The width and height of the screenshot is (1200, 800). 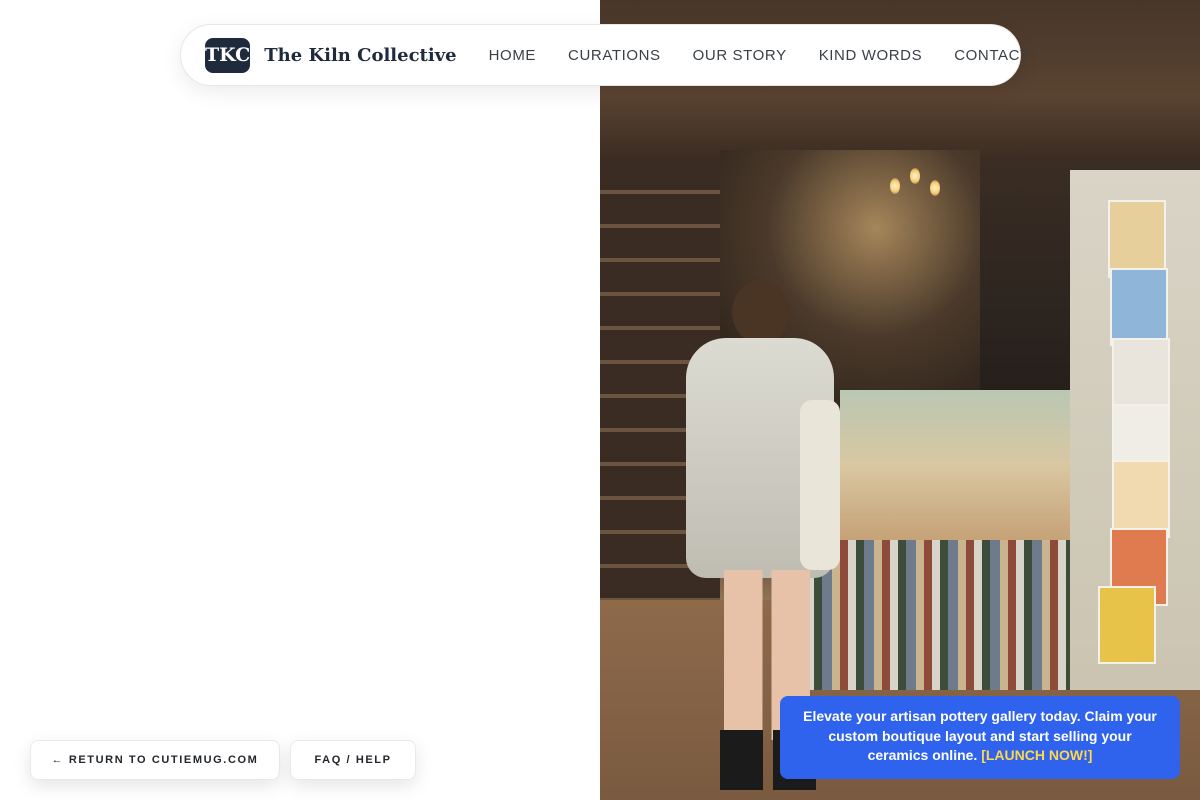 I want to click on logo-badge: TKC, so click(x=228, y=55).